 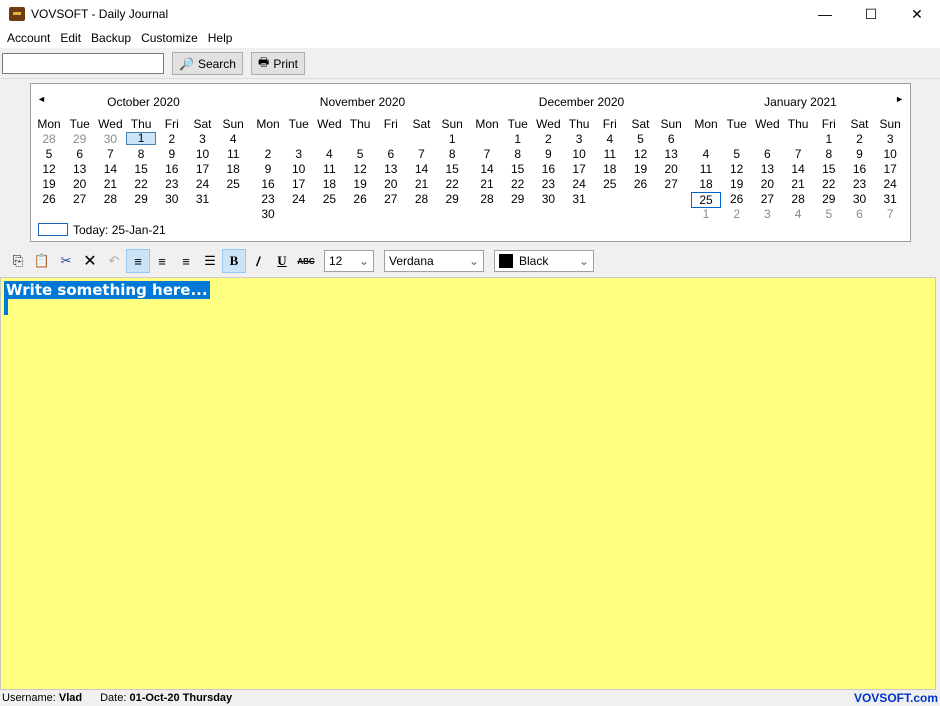 I want to click on menu-backup: Backup, so click(x=111, y=38).